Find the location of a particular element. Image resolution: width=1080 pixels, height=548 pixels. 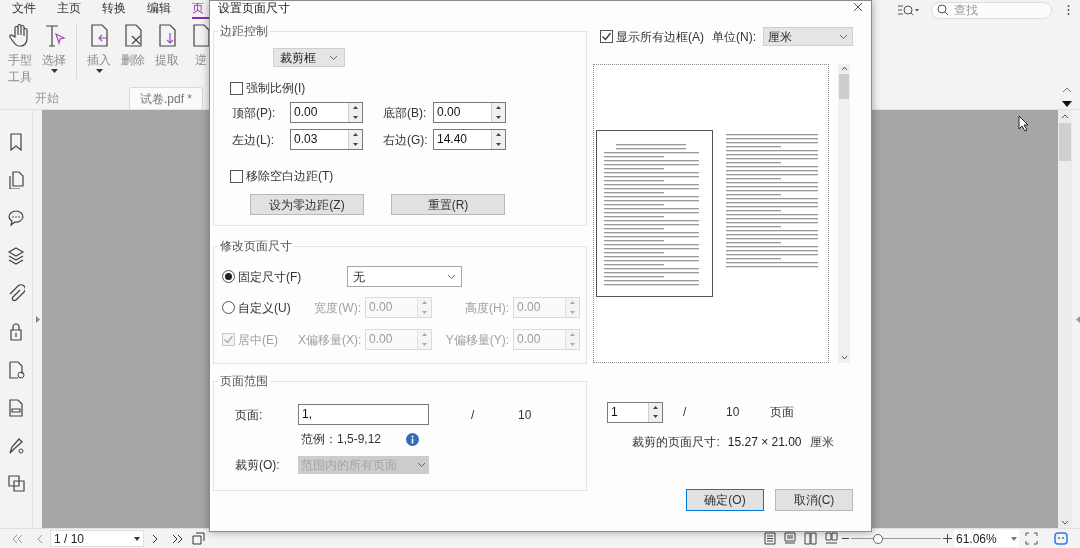

two-page-scroll-icon is located at coordinates (831, 538).